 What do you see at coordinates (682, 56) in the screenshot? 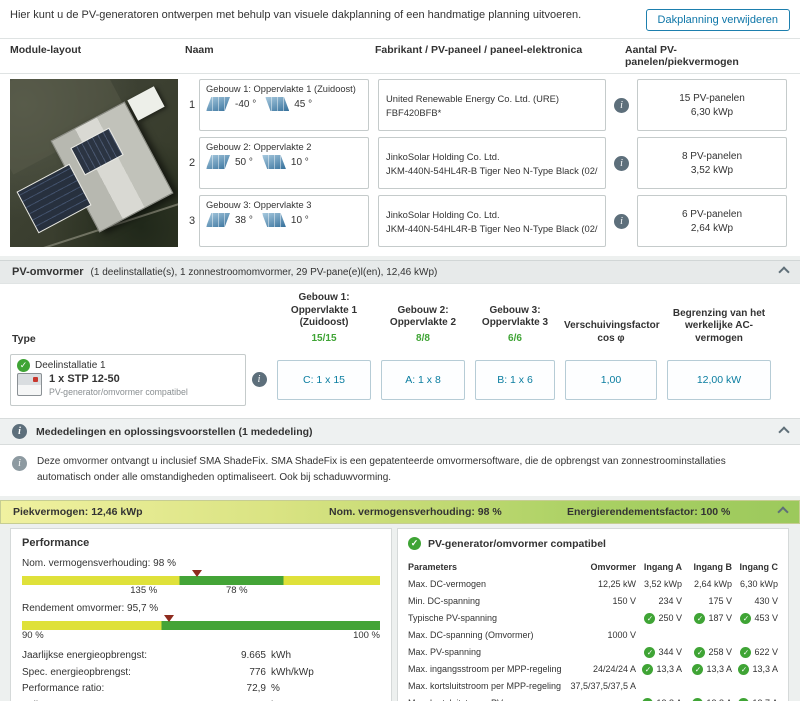
I see `col-count: Aantal PV-panelen/piekvermogen` at bounding box center [682, 56].